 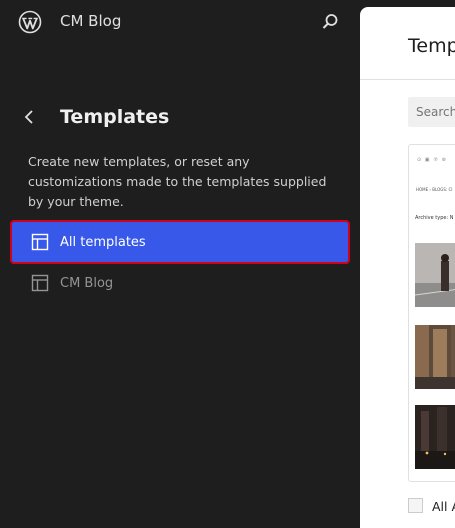 What do you see at coordinates (443, 506) in the screenshot?
I see `select-all-label: All A` at bounding box center [443, 506].